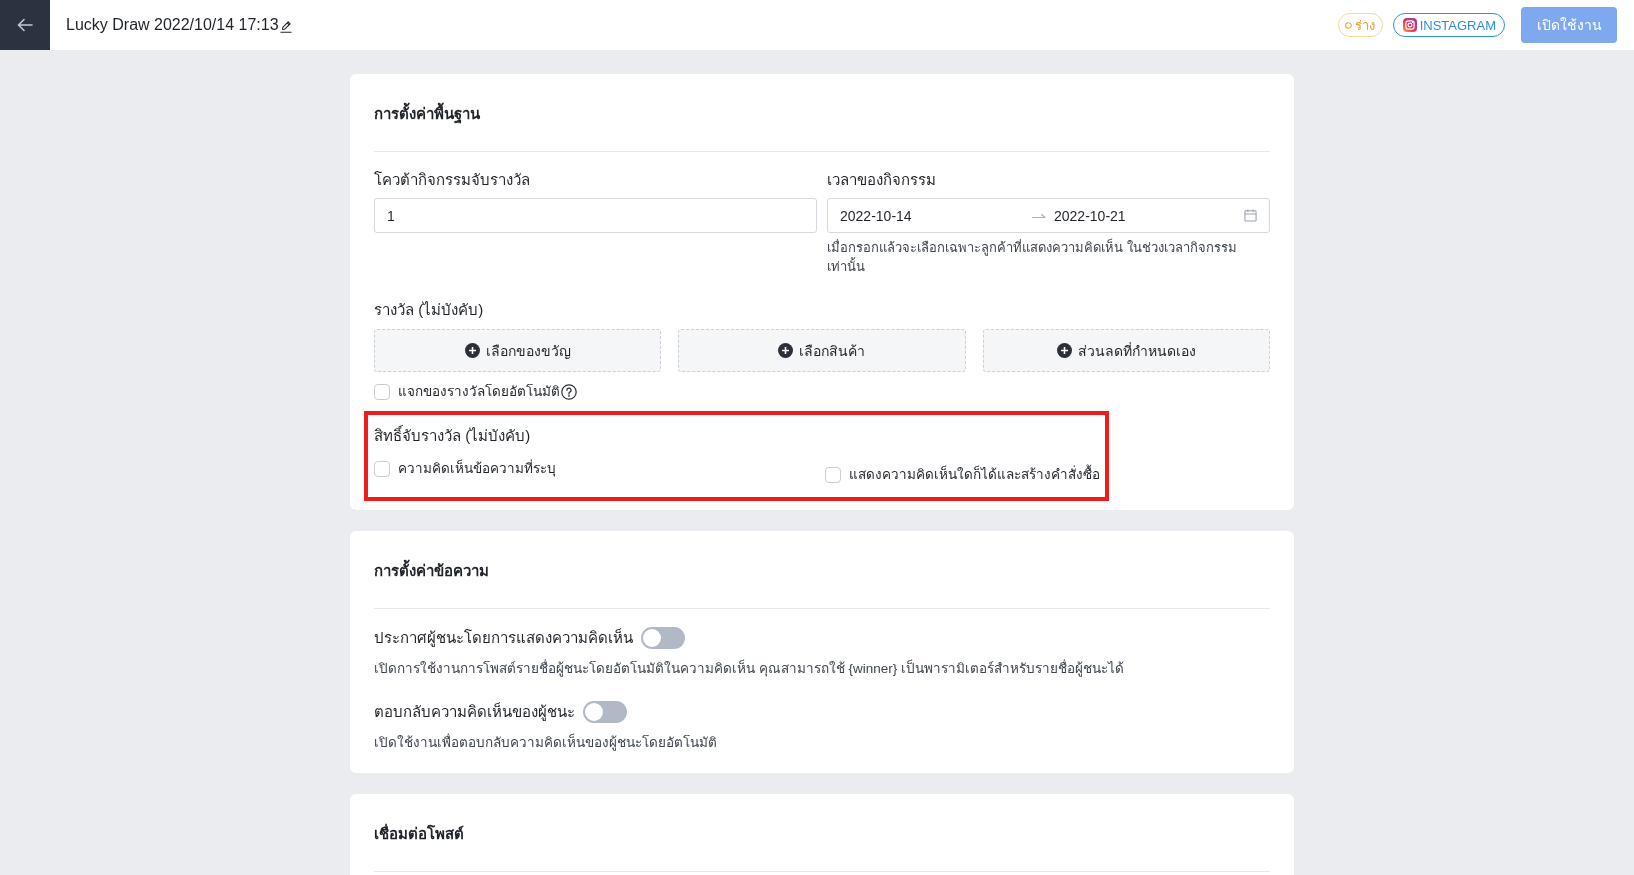 This screenshot has height=875, width=1634. I want to click on start-date: 2022-10-14, so click(936, 215).